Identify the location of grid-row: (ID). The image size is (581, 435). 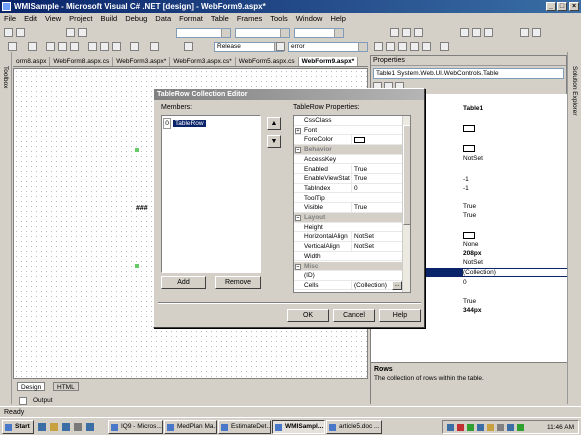
(348, 276).